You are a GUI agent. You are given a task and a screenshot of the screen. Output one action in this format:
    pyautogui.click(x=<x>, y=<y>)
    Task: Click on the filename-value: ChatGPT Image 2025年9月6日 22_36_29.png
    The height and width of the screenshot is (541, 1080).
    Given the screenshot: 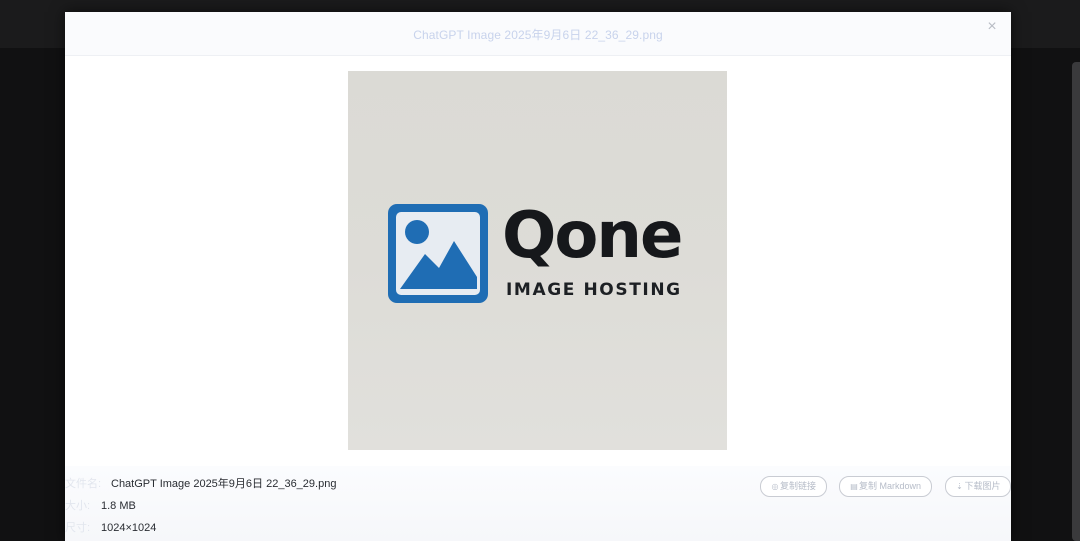 What is the action you would take?
    pyautogui.click(x=224, y=484)
    